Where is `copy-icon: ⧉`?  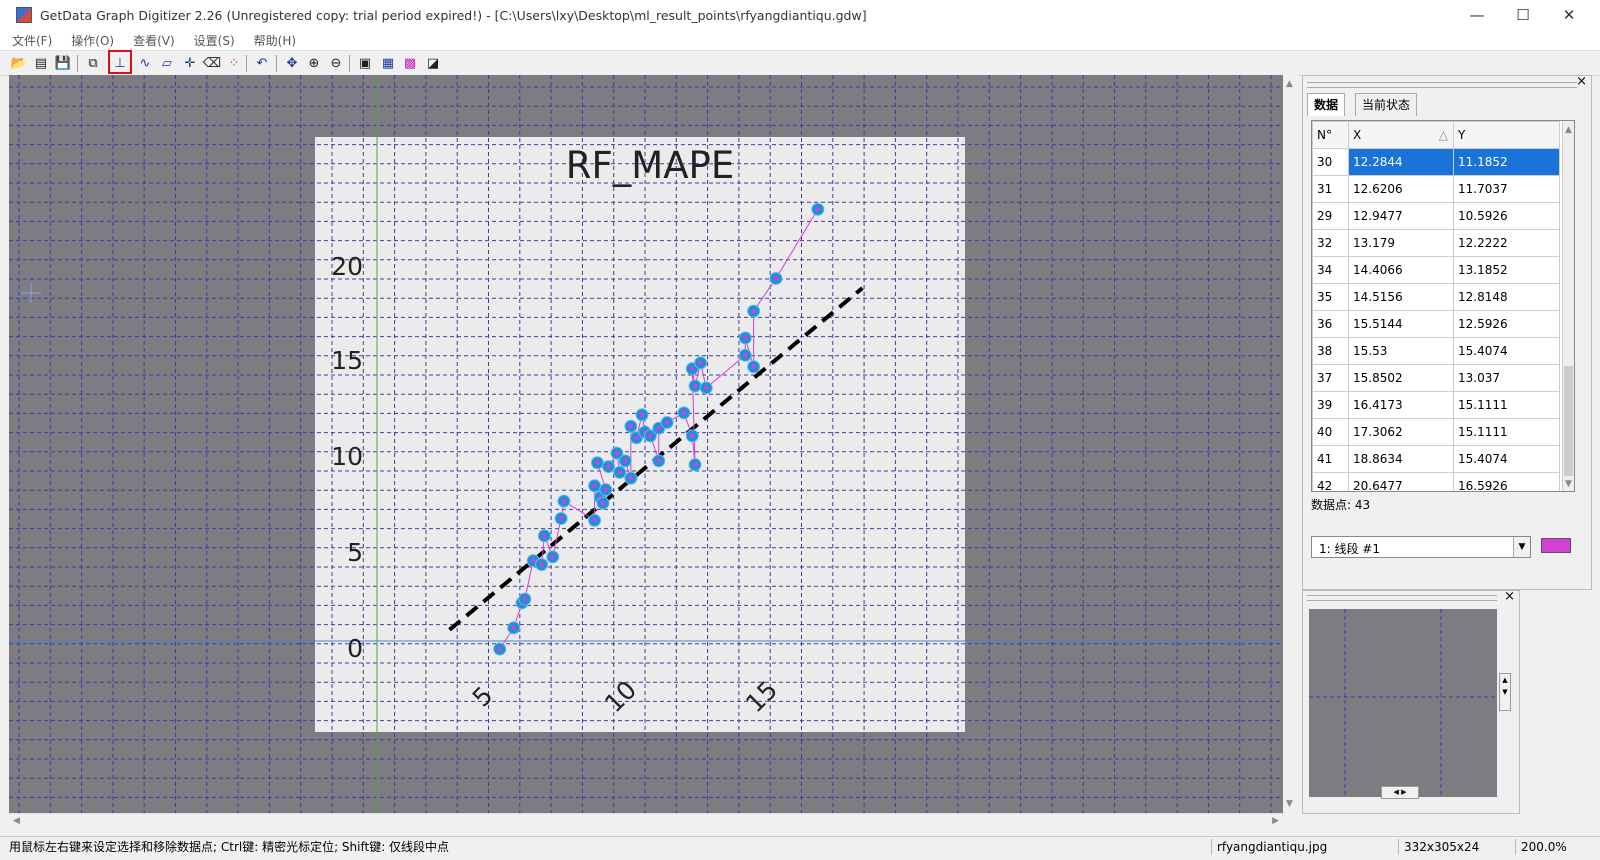
copy-icon: ⧉ is located at coordinates (93, 63).